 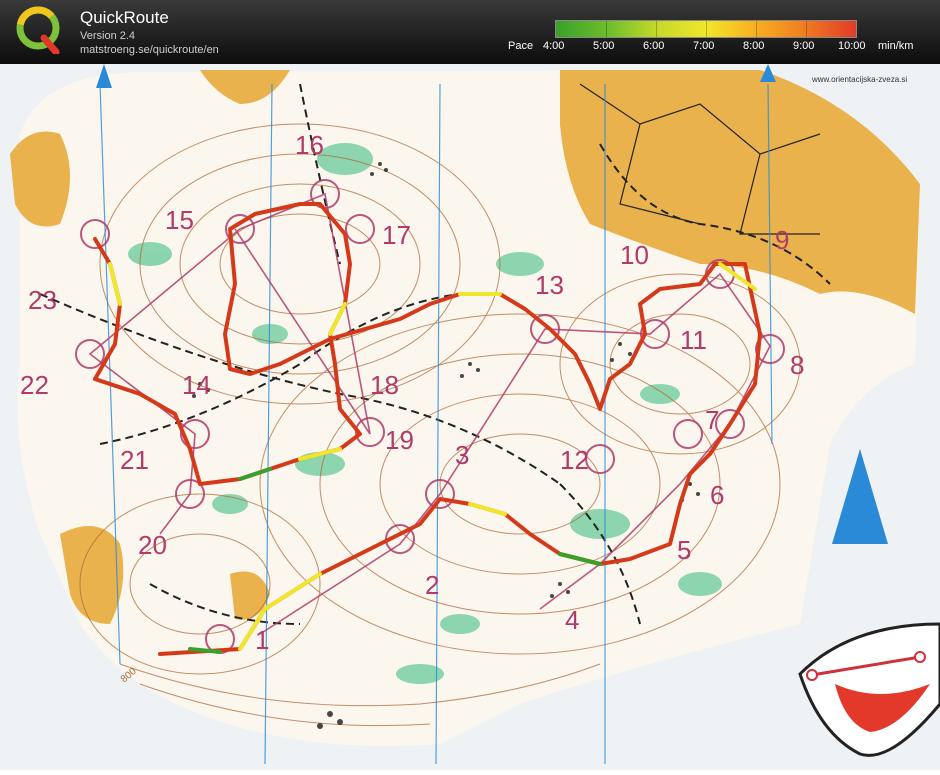 What do you see at coordinates (108, 36) in the screenshot?
I see `app-version: Version 2.4` at bounding box center [108, 36].